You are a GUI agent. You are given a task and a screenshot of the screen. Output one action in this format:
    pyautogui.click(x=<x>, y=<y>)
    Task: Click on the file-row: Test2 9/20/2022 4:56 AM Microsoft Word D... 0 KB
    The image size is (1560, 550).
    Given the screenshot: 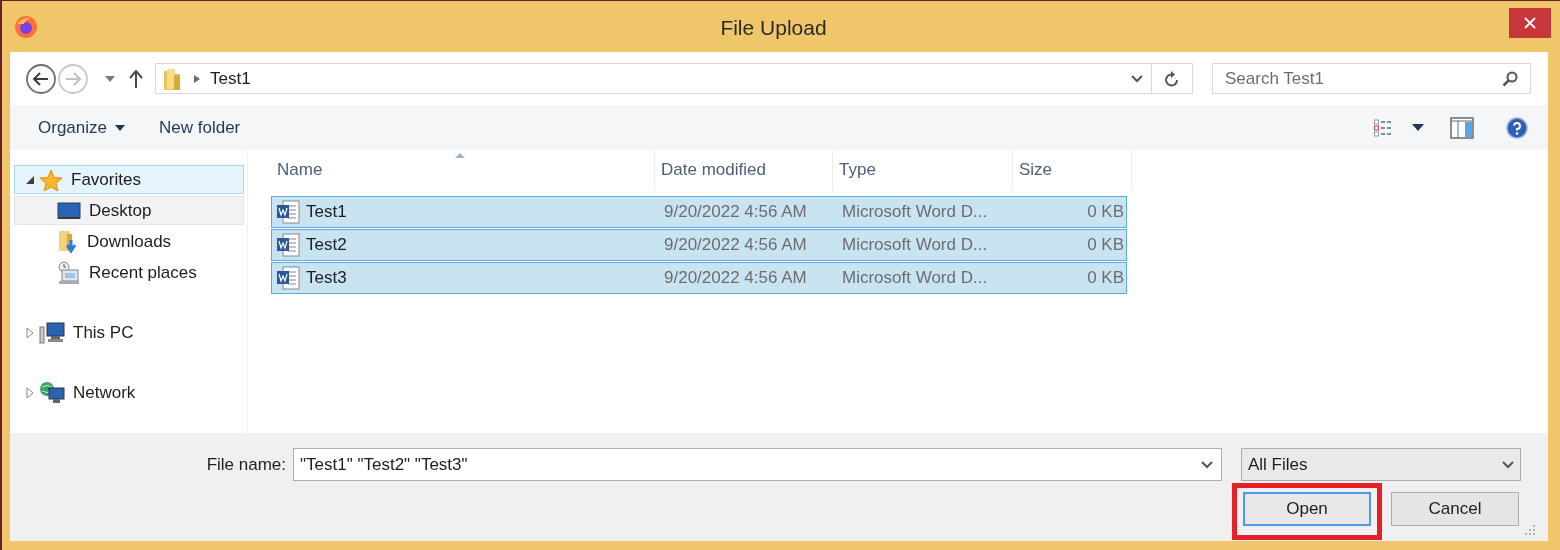 What is the action you would take?
    pyautogui.click(x=699, y=245)
    